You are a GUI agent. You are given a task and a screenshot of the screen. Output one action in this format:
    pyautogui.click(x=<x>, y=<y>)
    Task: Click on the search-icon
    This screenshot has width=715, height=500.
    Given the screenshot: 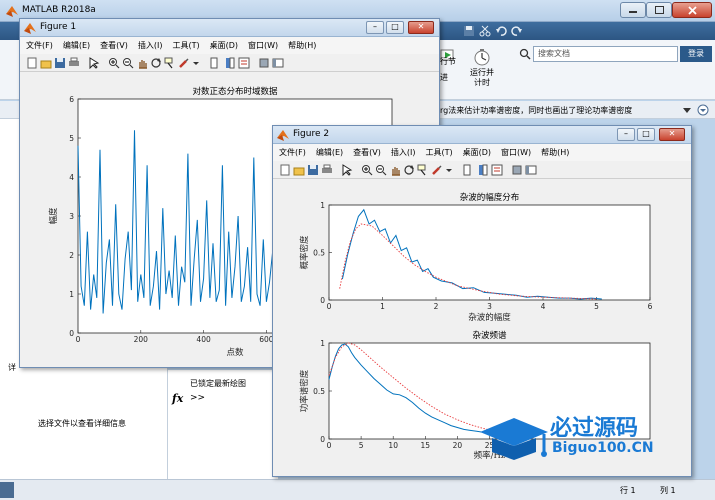 What is the action you would take?
    pyautogui.click(x=525, y=54)
    